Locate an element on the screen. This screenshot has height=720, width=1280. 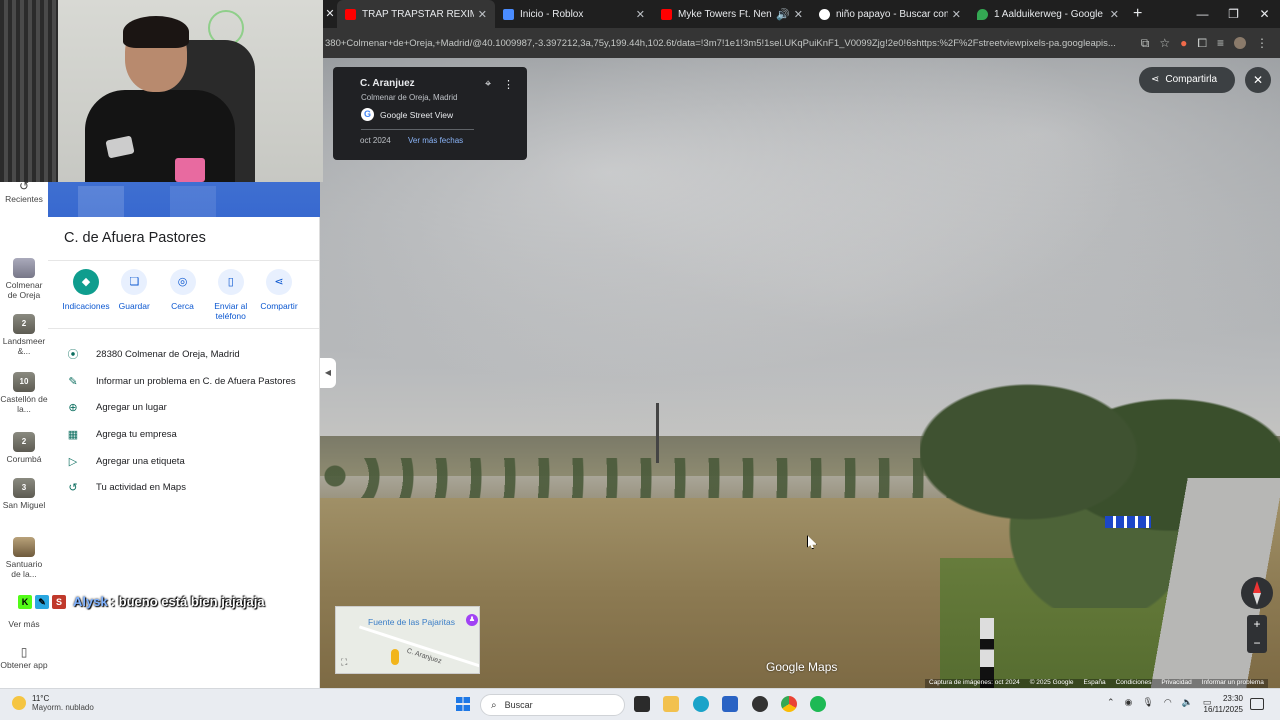
rail-item-recientes: ↺ Recientes is located at coordinates (24, 192).